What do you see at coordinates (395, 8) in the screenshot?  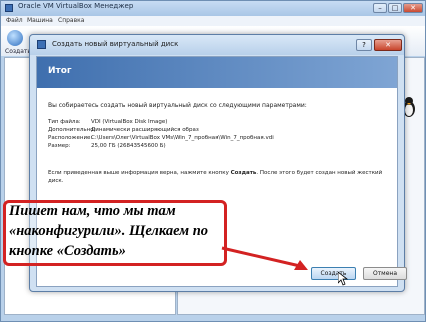 I see `maximize-button: □` at bounding box center [395, 8].